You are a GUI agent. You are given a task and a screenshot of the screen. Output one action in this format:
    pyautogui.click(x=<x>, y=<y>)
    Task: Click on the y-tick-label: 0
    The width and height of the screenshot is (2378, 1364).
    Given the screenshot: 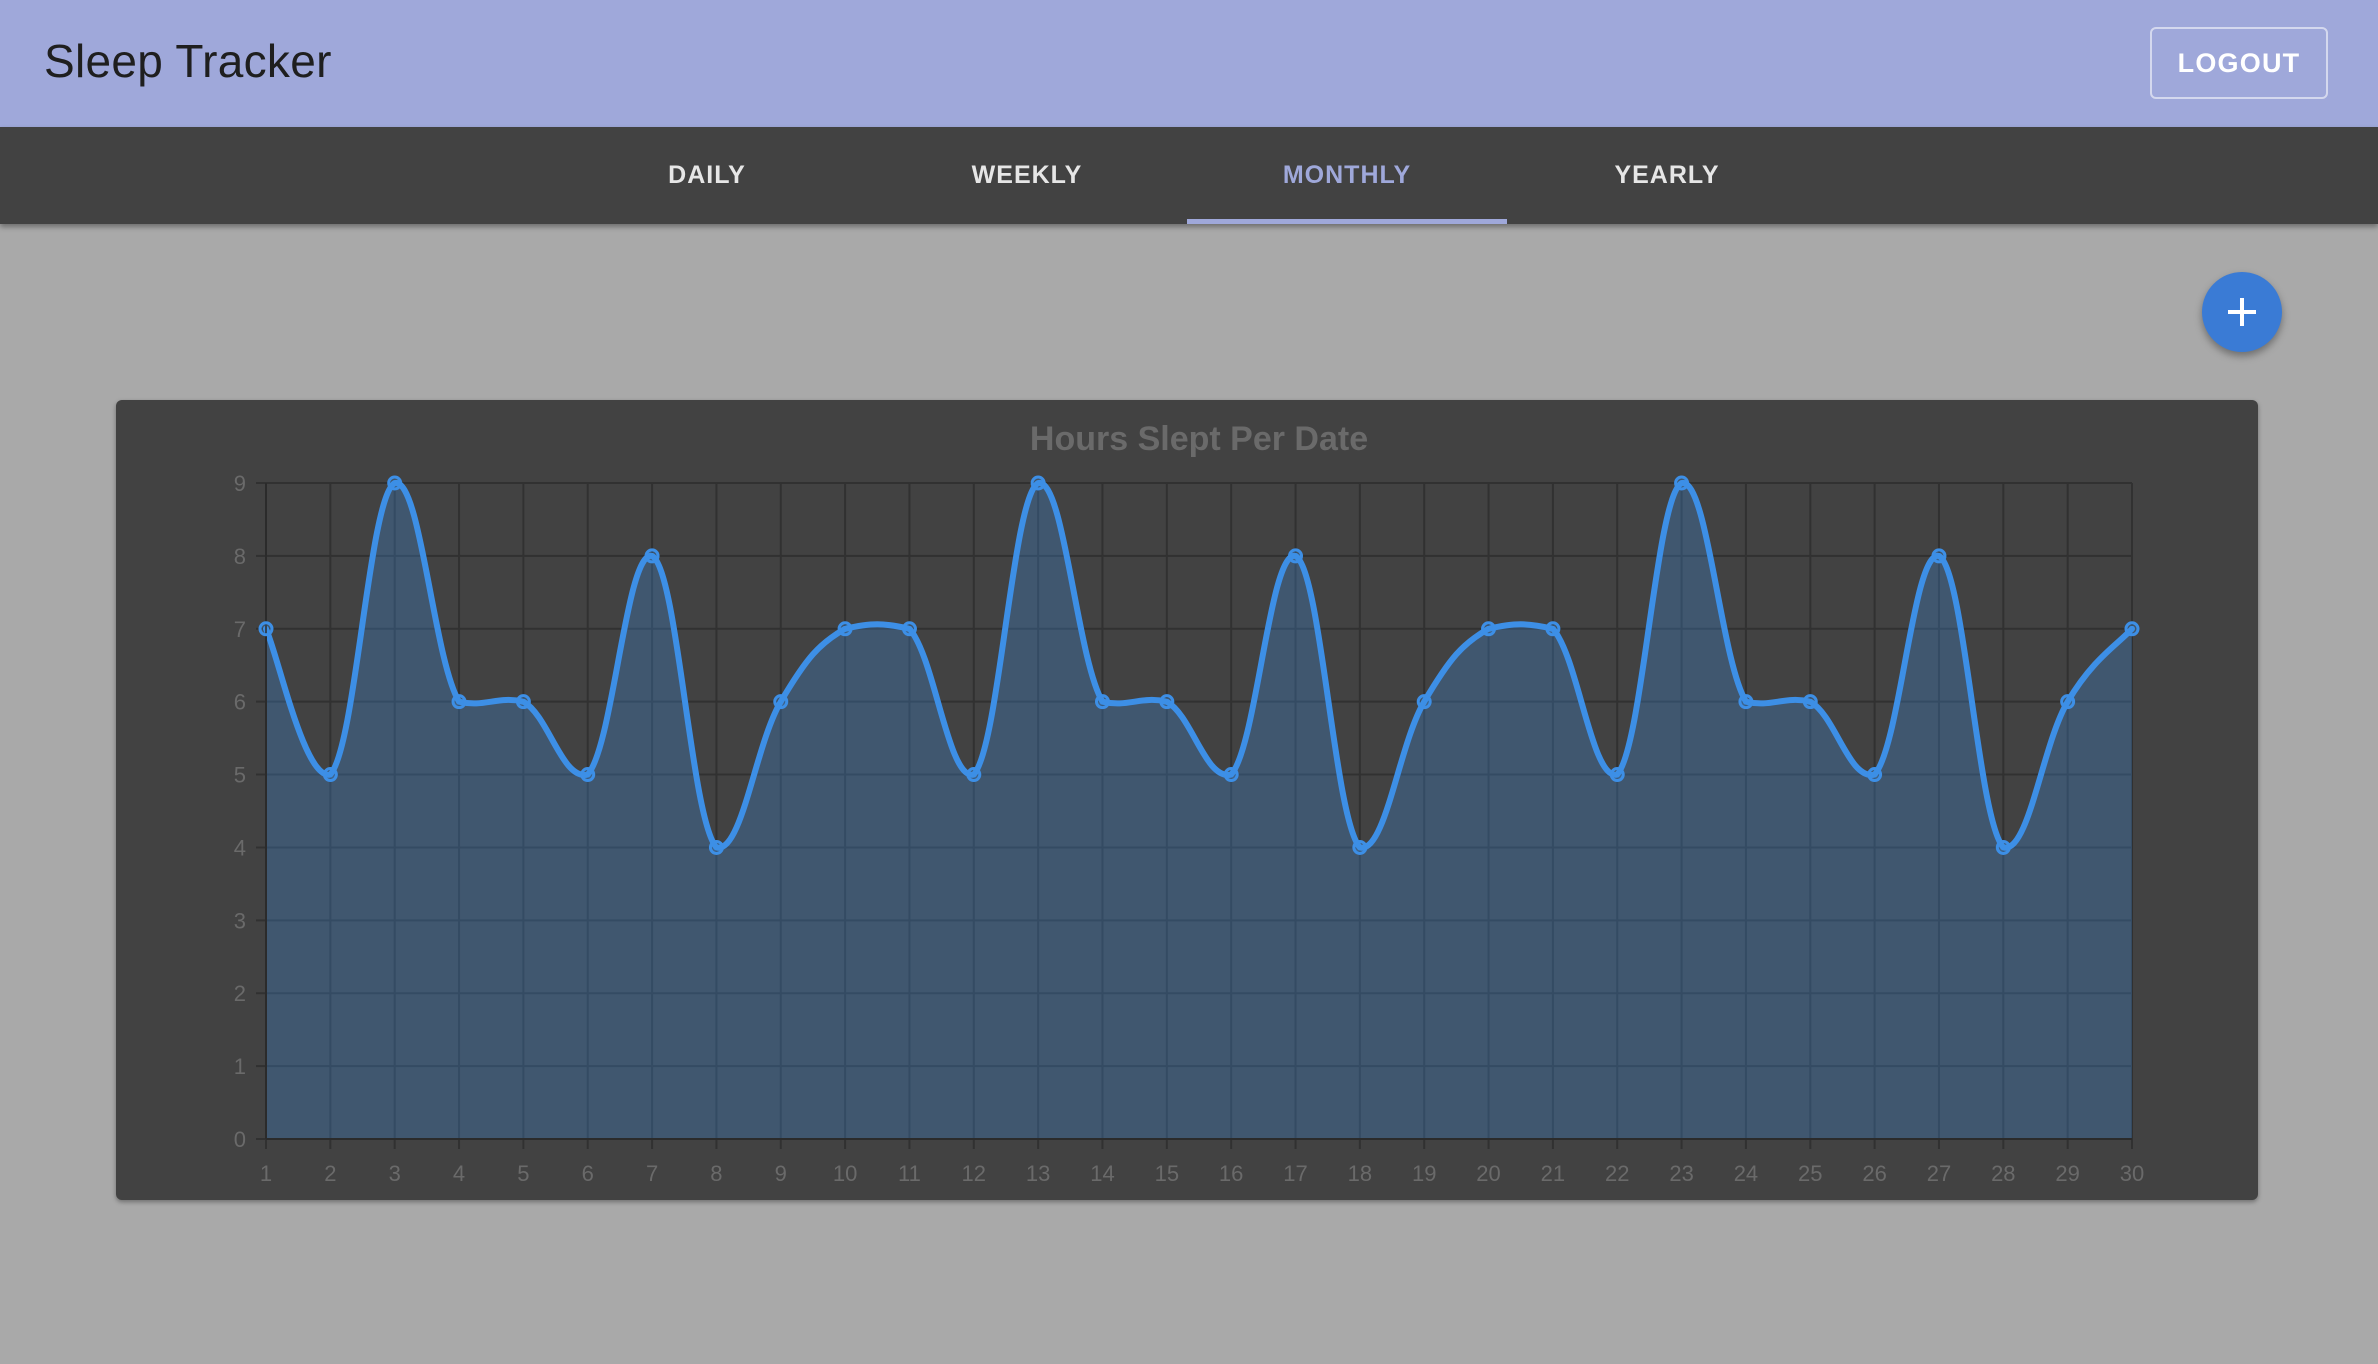 What is the action you would take?
    pyautogui.click(x=240, y=1139)
    